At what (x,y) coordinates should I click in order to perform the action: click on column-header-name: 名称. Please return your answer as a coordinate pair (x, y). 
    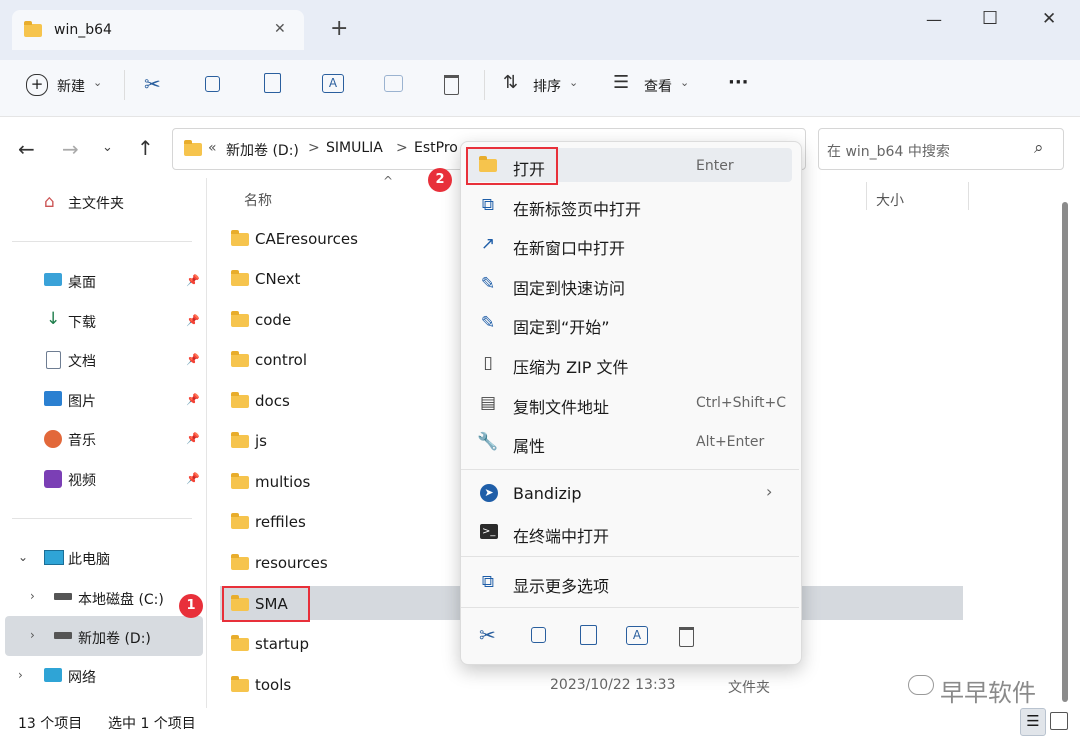
    Looking at the image, I should click on (258, 200).